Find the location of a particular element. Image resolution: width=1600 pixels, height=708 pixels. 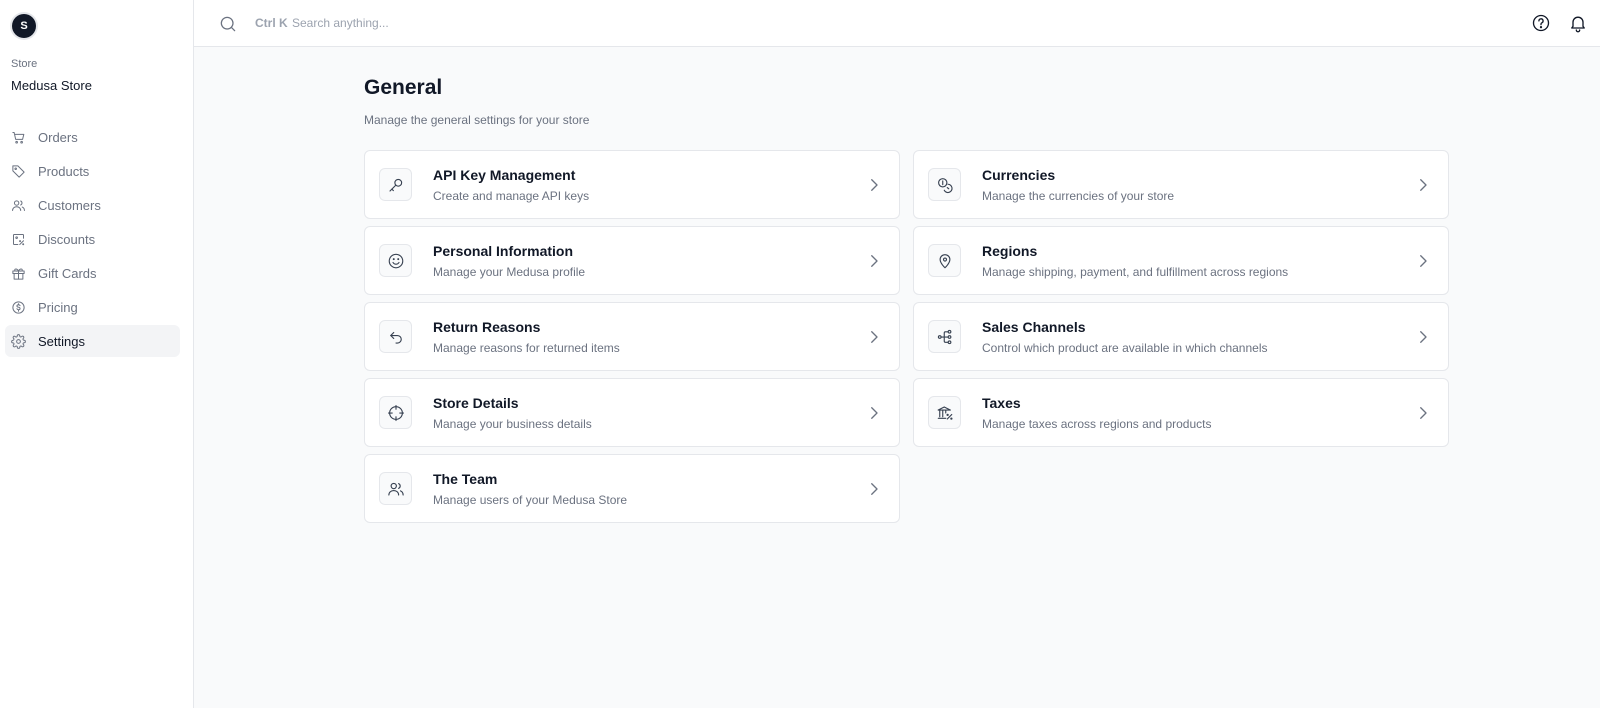

sidebar-item-products: Products is located at coordinates (92, 171).